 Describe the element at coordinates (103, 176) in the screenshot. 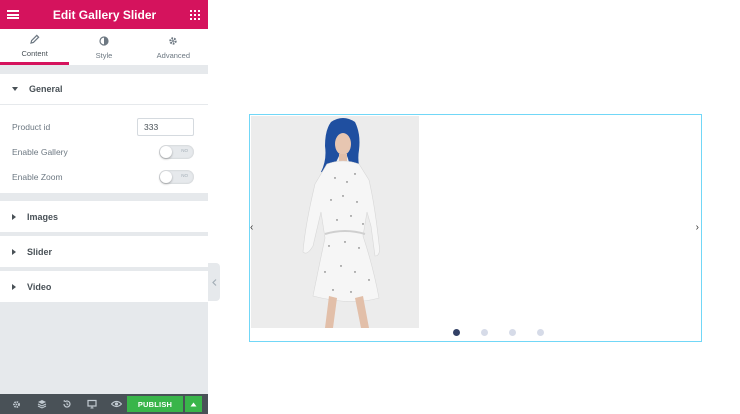

I see `enable-zoom-row: Enable Zoom NO` at that location.